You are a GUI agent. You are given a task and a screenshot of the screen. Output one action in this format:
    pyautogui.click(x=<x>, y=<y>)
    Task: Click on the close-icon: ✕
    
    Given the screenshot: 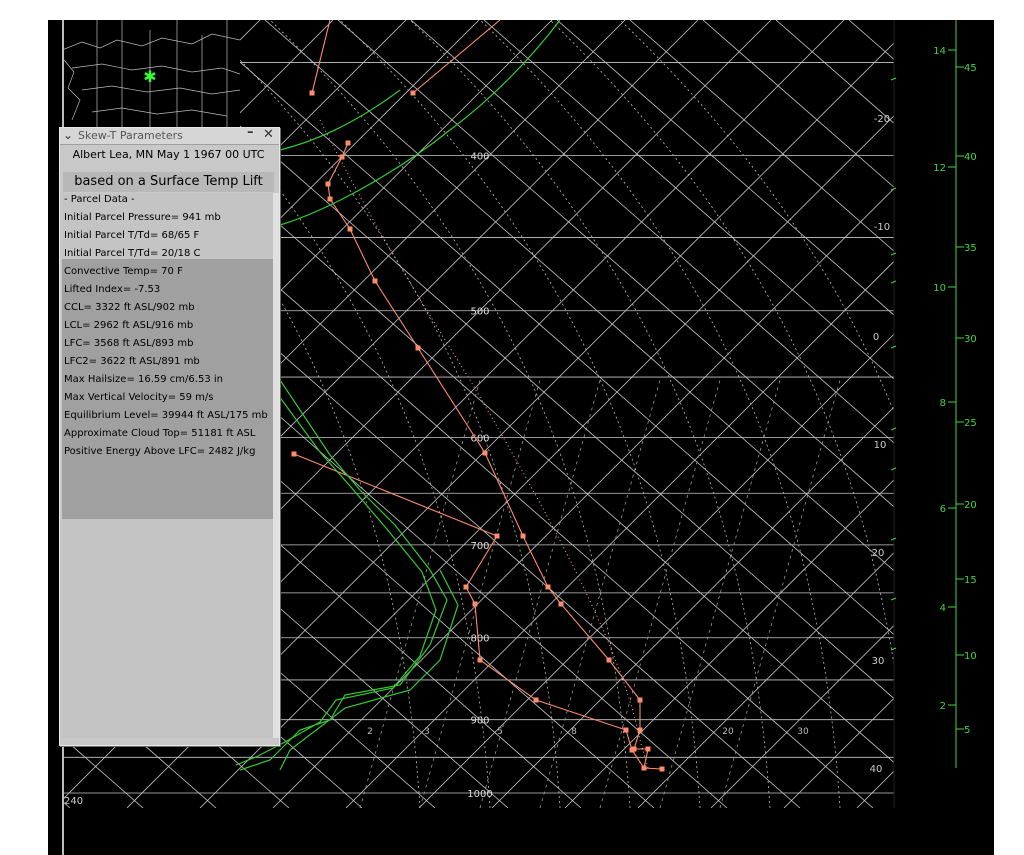 What is the action you would take?
    pyautogui.click(x=268, y=135)
    